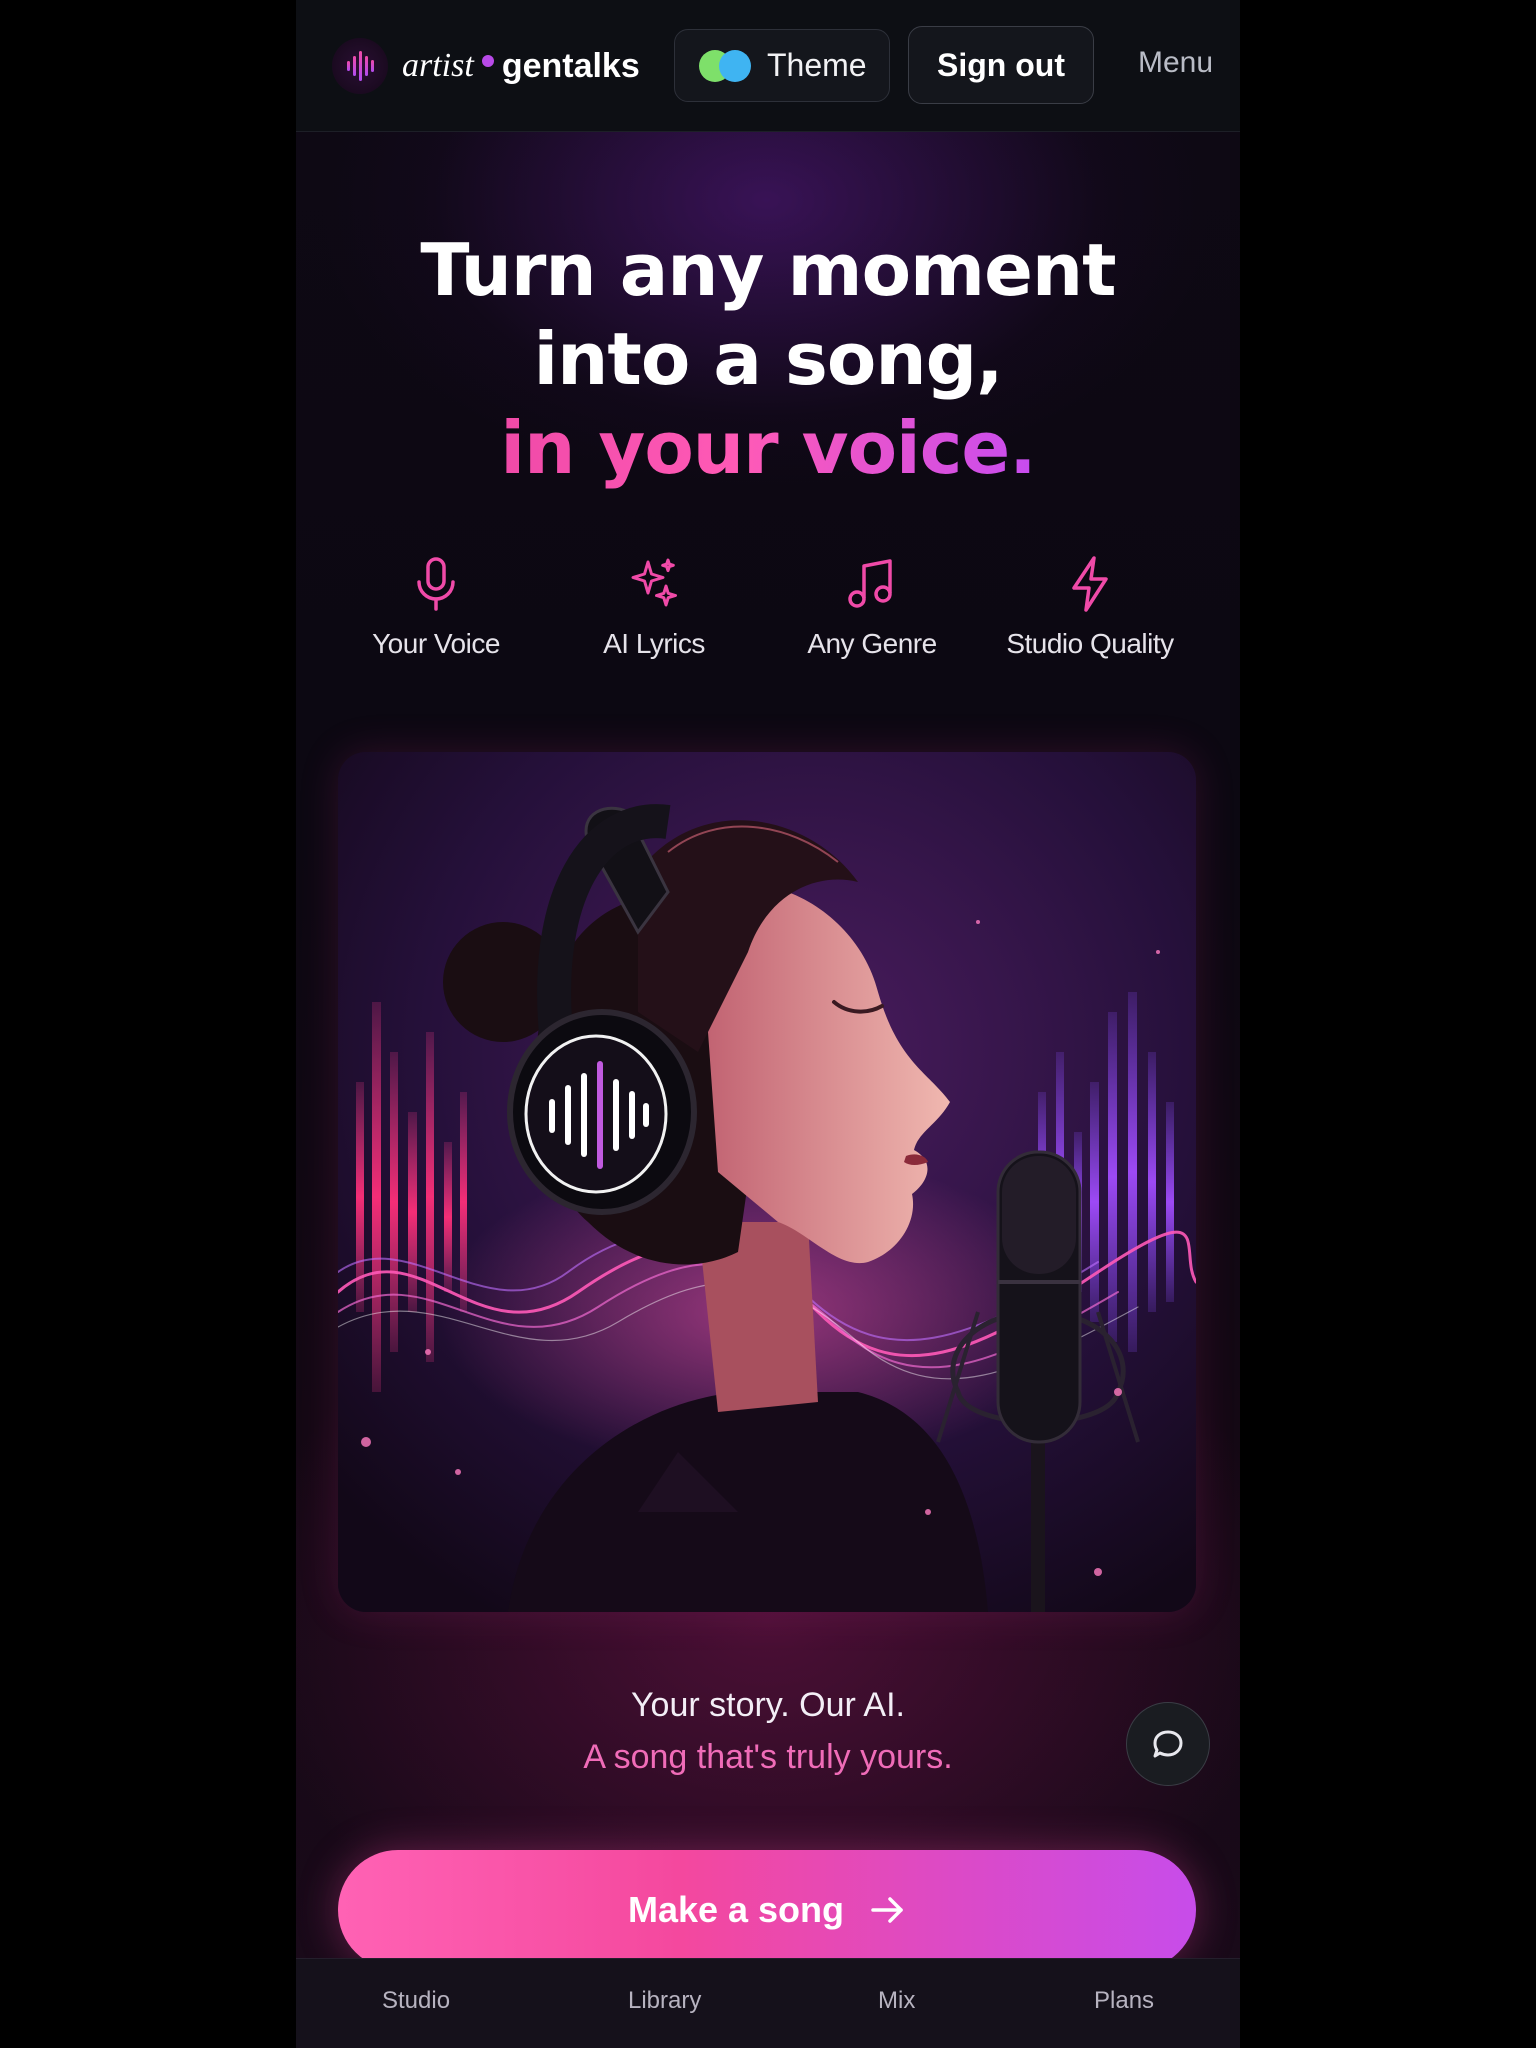 Image resolution: width=1536 pixels, height=2048 pixels. I want to click on chat-bubble-icon, so click(1168, 1744).